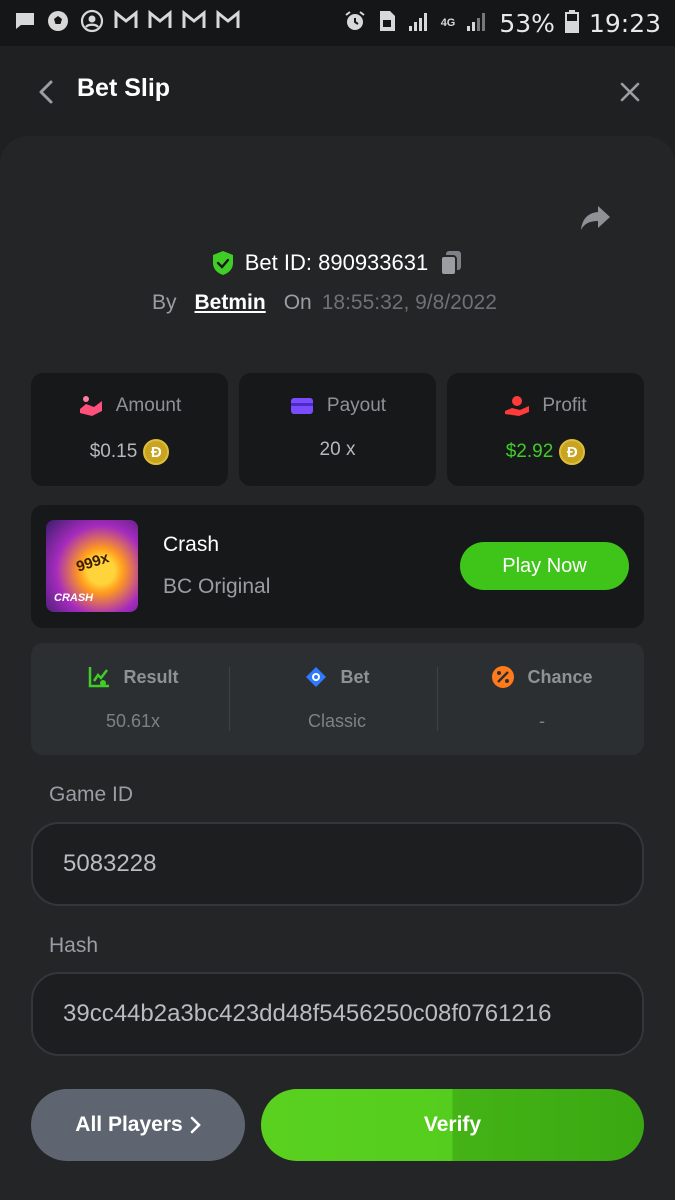 This screenshot has height=1200, width=675. I want to click on copy-icon, so click(451, 263).